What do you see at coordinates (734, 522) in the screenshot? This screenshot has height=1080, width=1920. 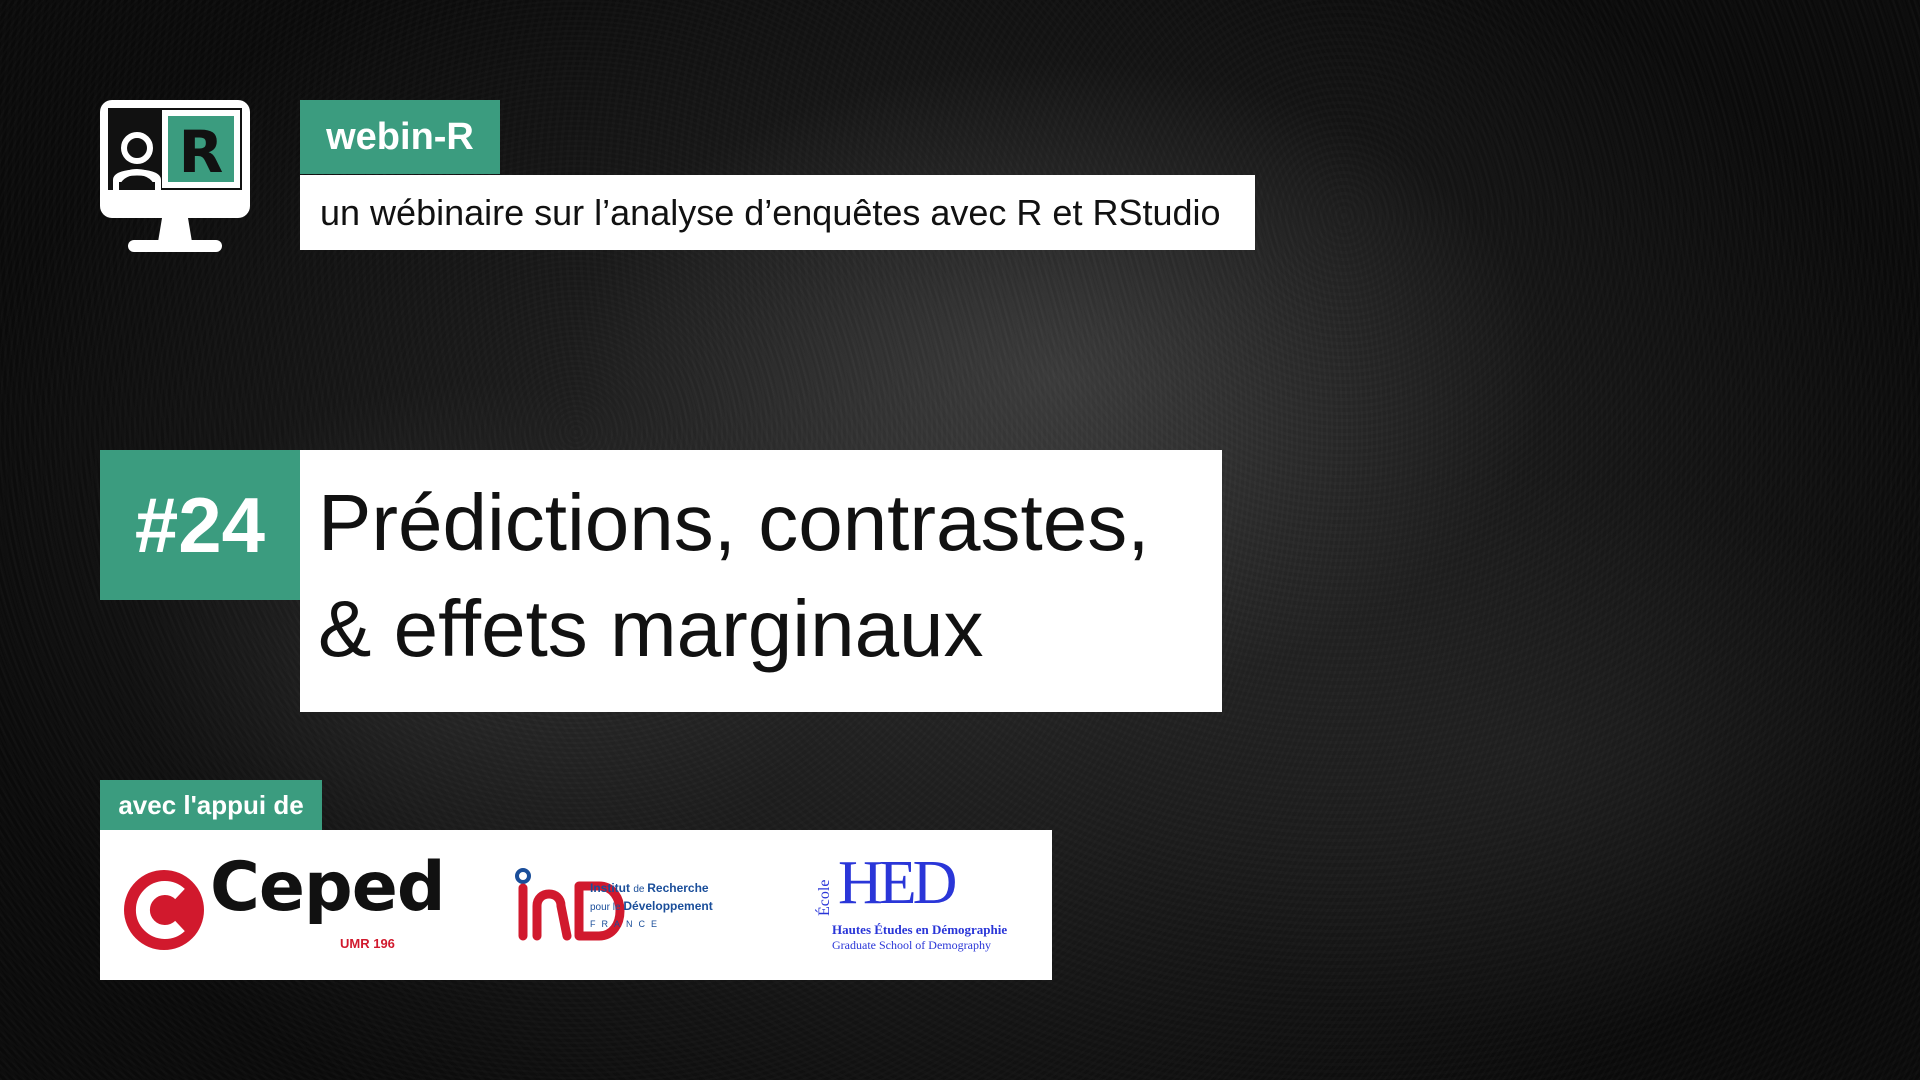 I see `episode-title-line1: Prédictions, contrastes,` at bounding box center [734, 522].